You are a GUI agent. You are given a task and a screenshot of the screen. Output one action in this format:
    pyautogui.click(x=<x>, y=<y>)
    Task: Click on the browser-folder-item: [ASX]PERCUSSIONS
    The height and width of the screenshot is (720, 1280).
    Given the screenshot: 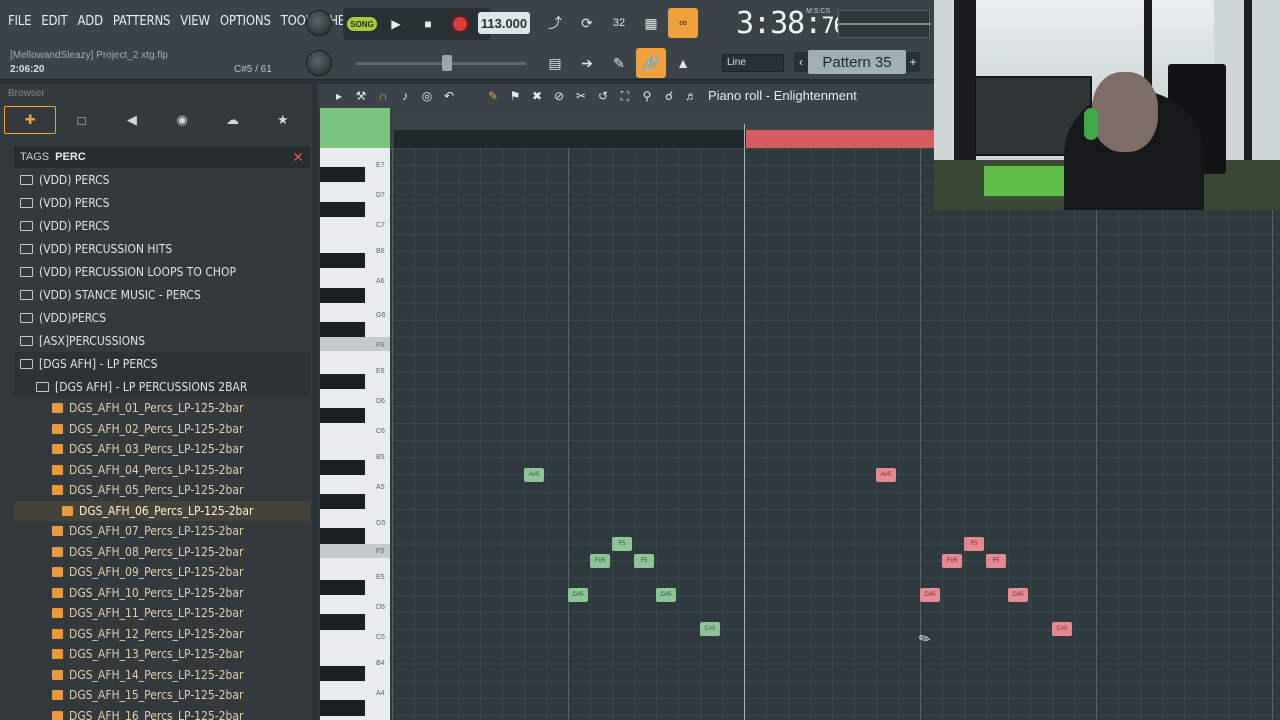 What is the action you would take?
    pyautogui.click(x=162, y=340)
    